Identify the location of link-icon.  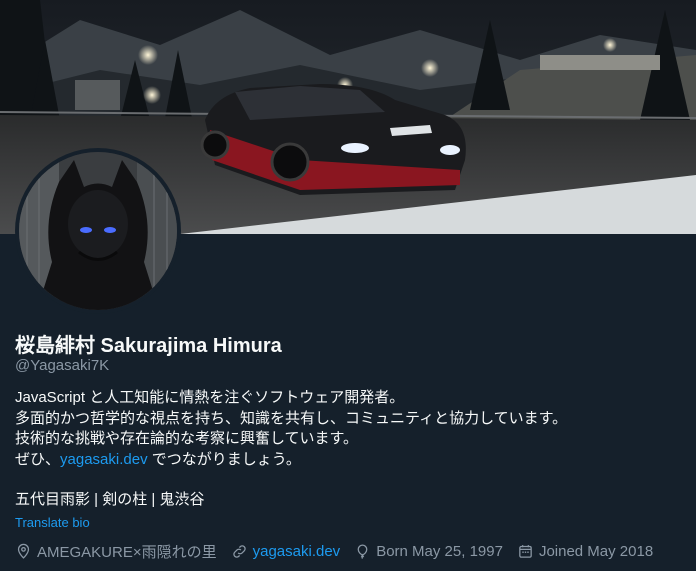
(239, 551).